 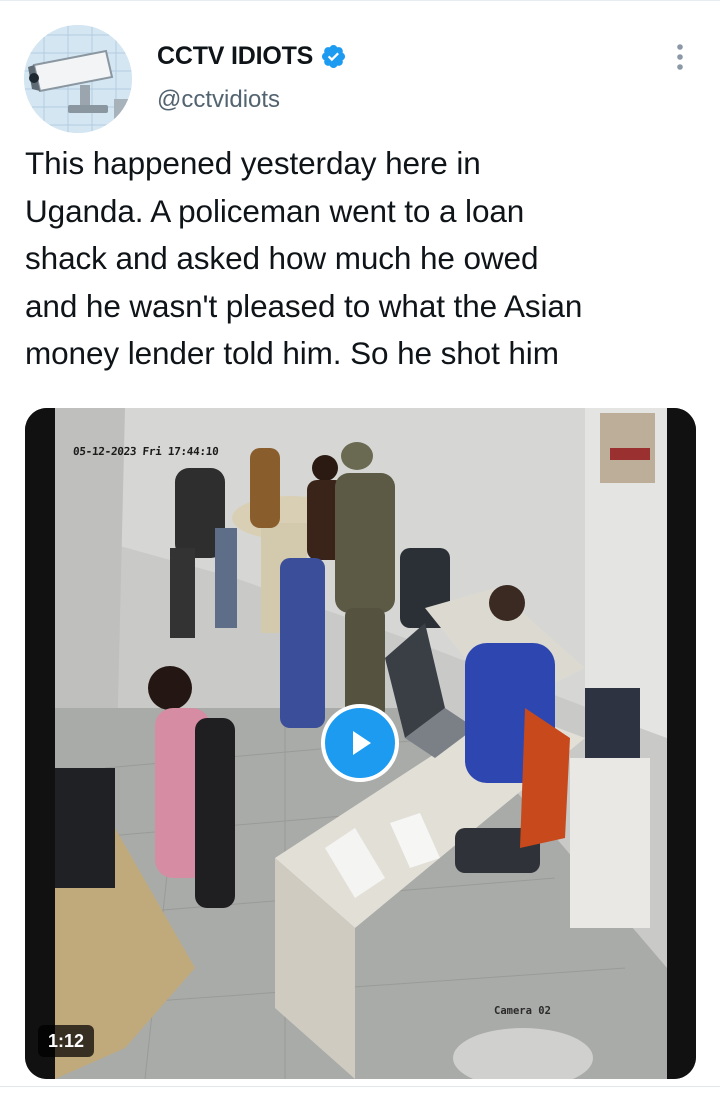 I want to click on tweet-text-line: shack and asked how much he owed, so click(x=282, y=258).